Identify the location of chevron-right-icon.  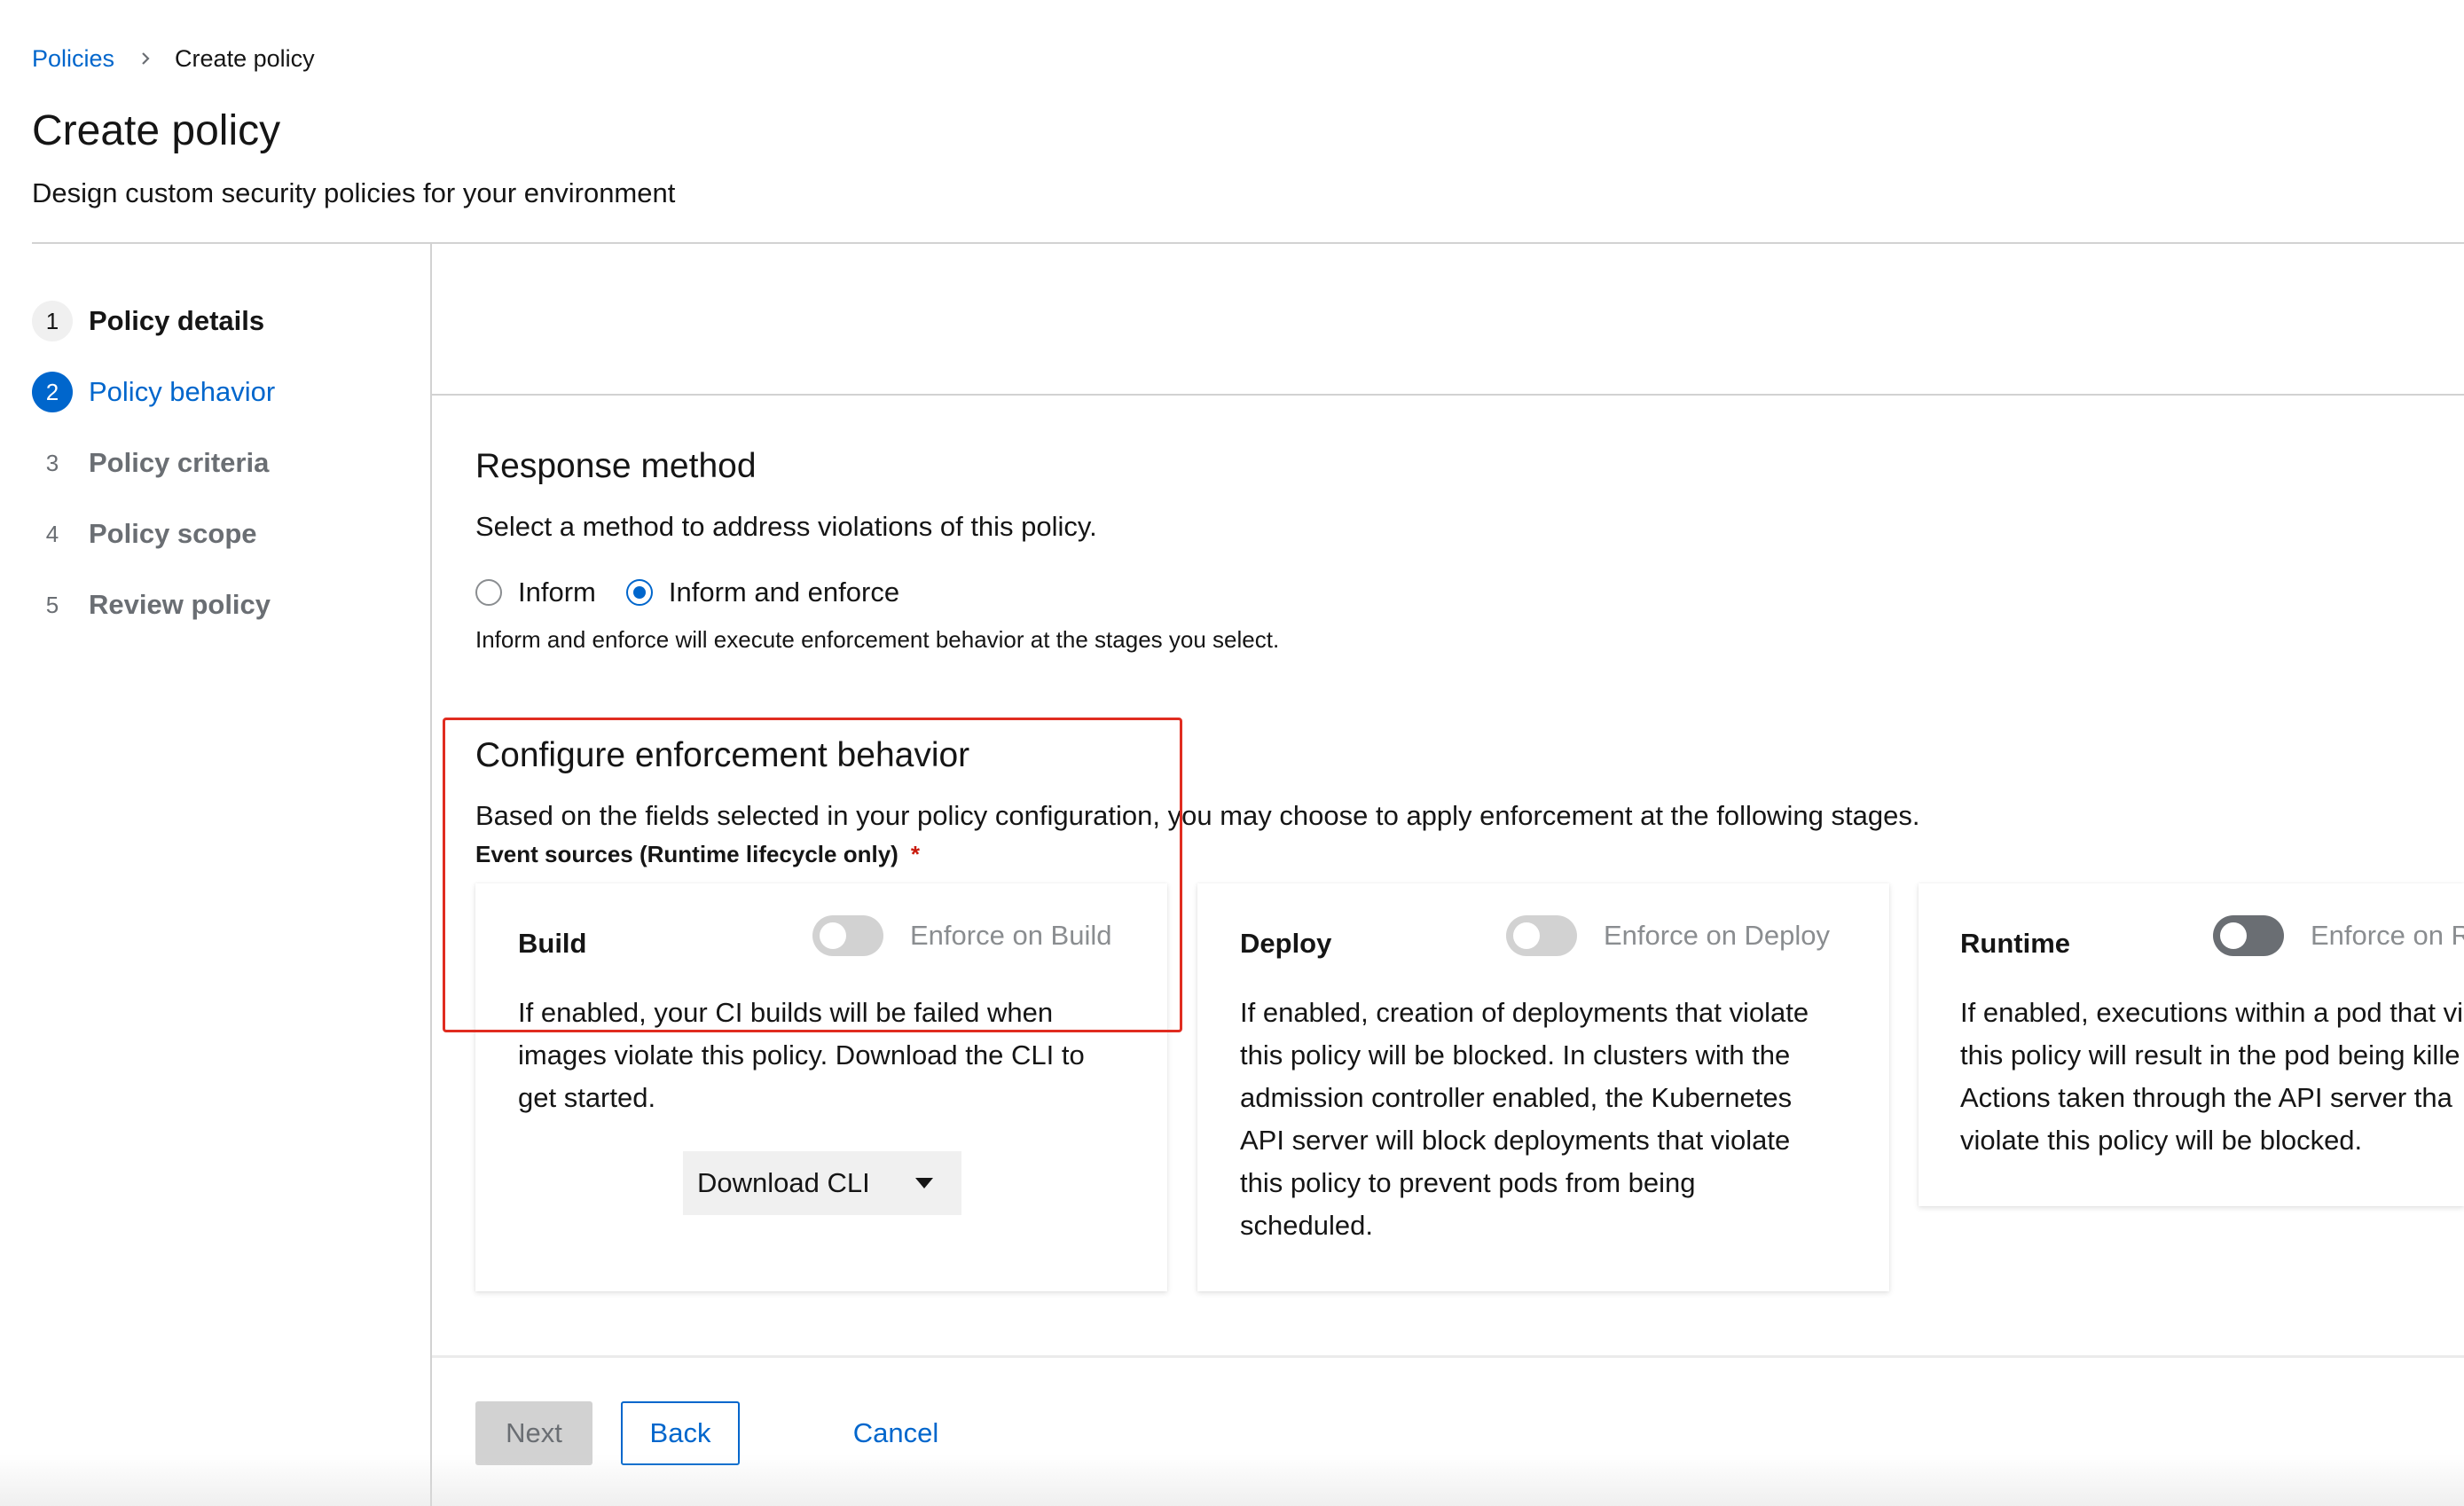
(146, 59).